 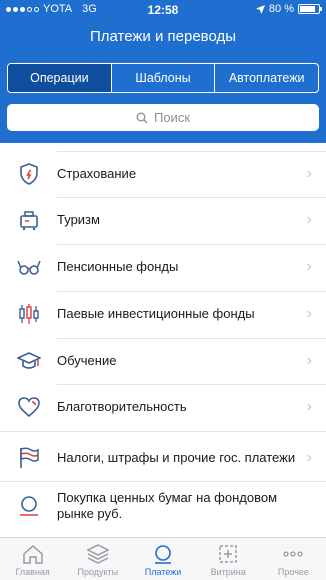 I want to click on search-icon, so click(x=142, y=117).